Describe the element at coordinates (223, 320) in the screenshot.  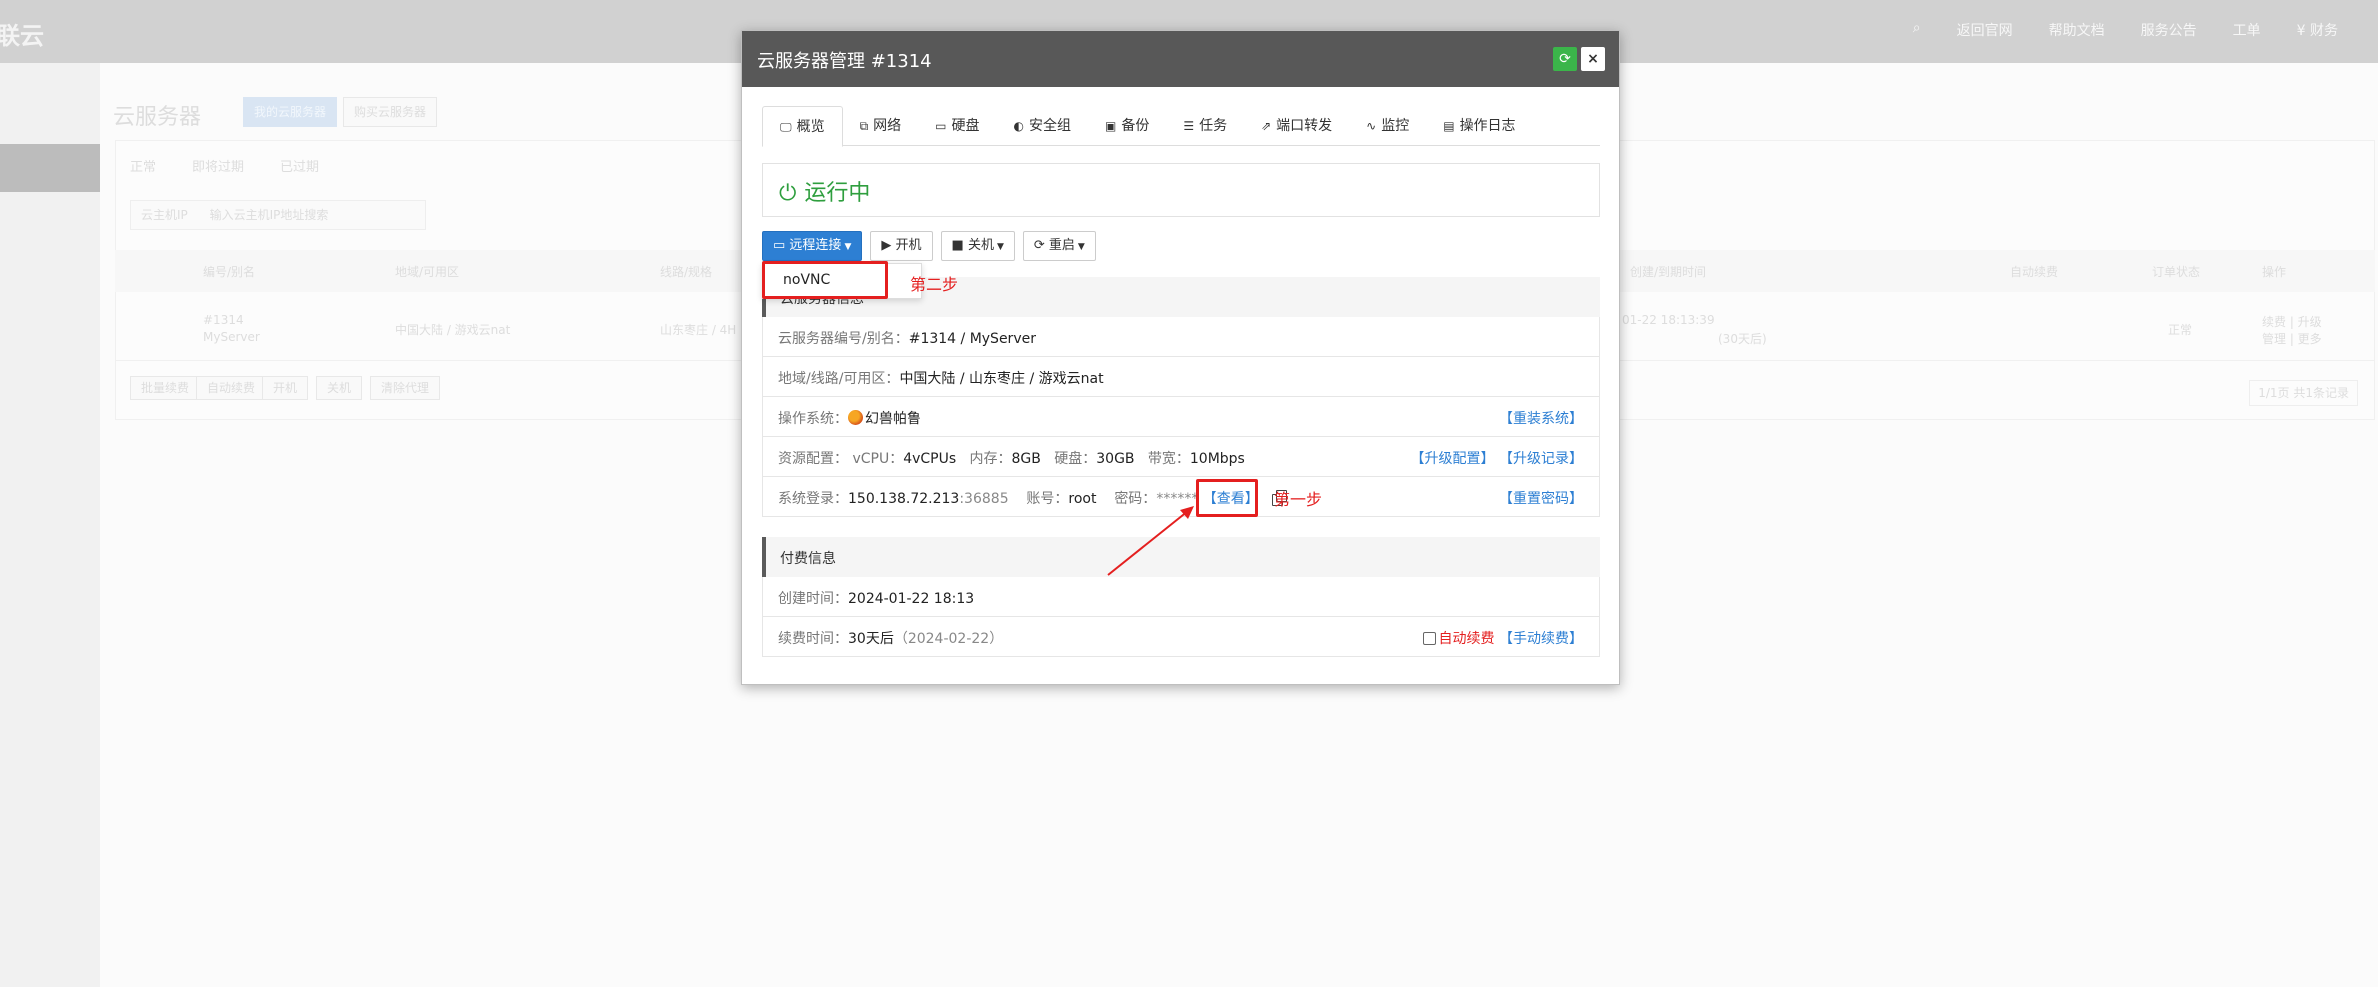
I see `row-id: #1314` at that location.